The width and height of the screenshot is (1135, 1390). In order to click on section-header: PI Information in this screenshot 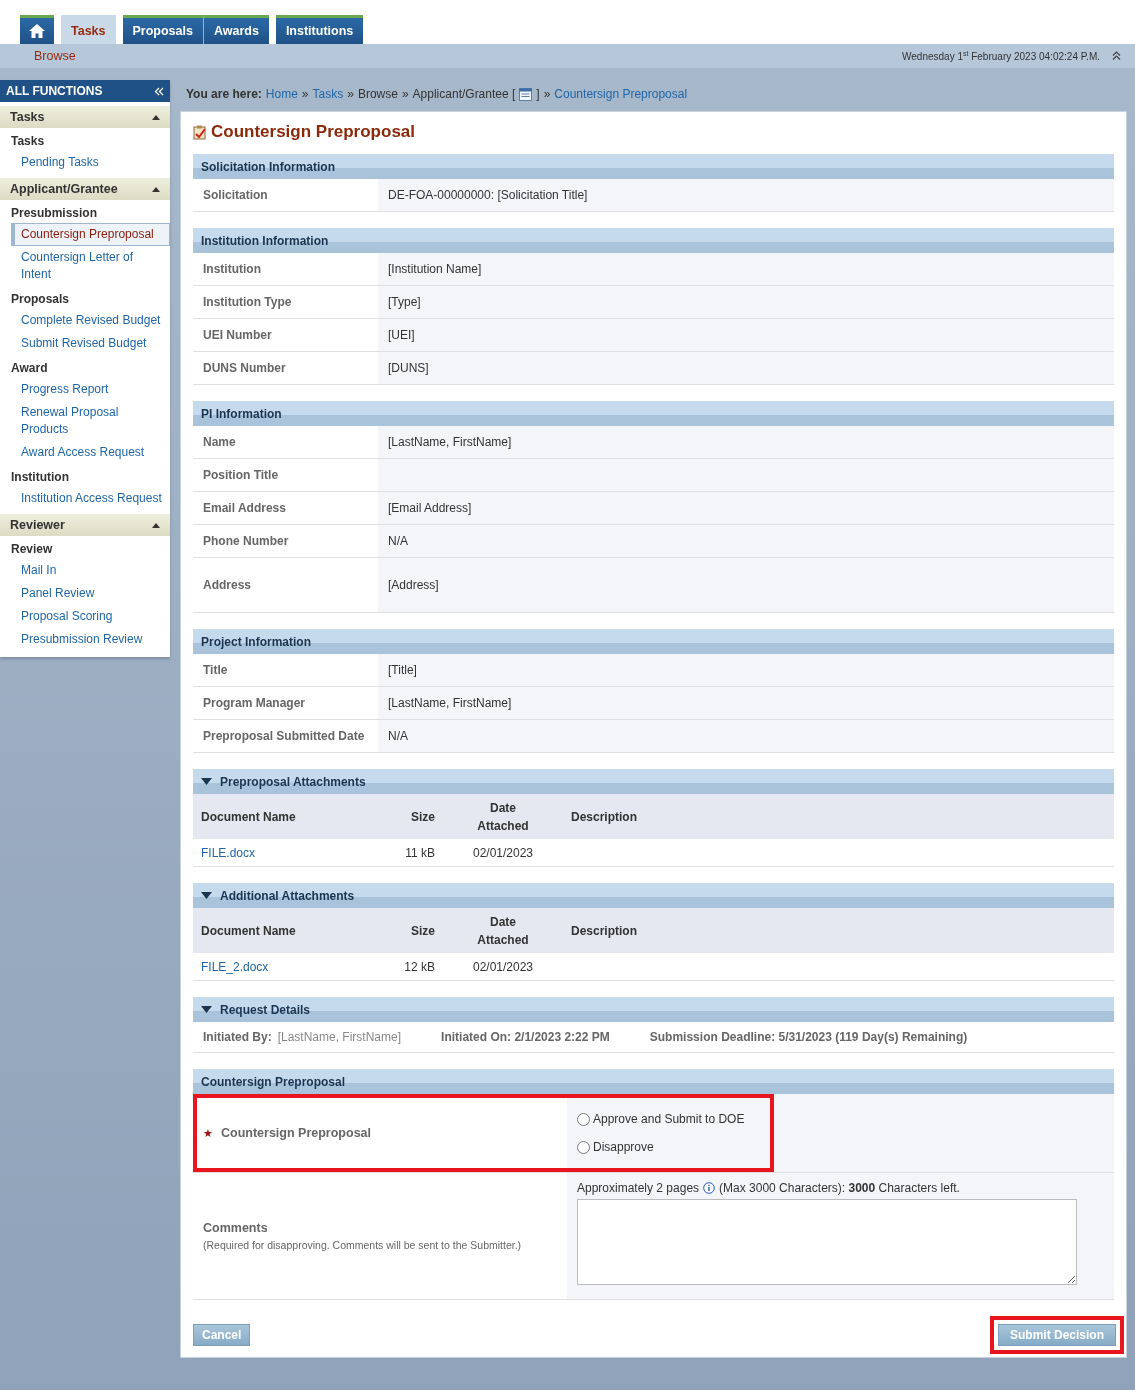, I will do `click(653, 413)`.